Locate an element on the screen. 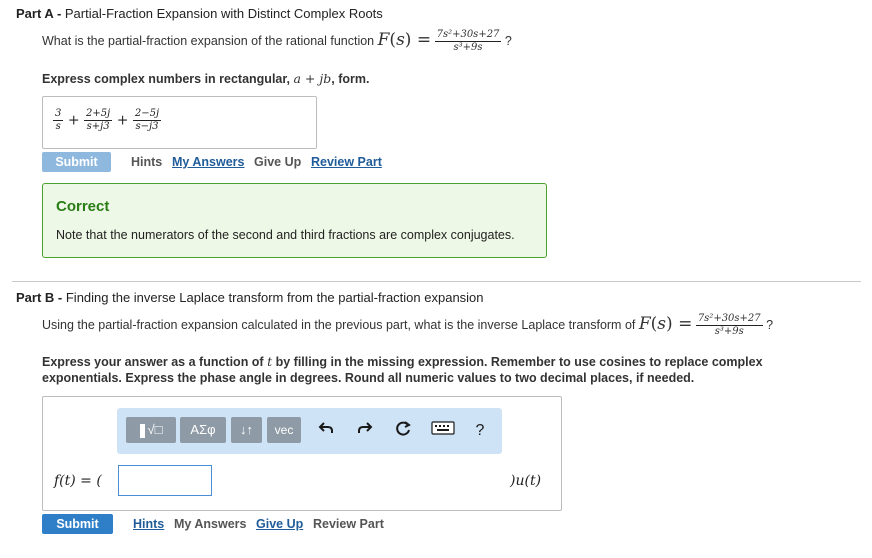 The height and width of the screenshot is (558, 872). vector-button: vec is located at coordinates (284, 430).